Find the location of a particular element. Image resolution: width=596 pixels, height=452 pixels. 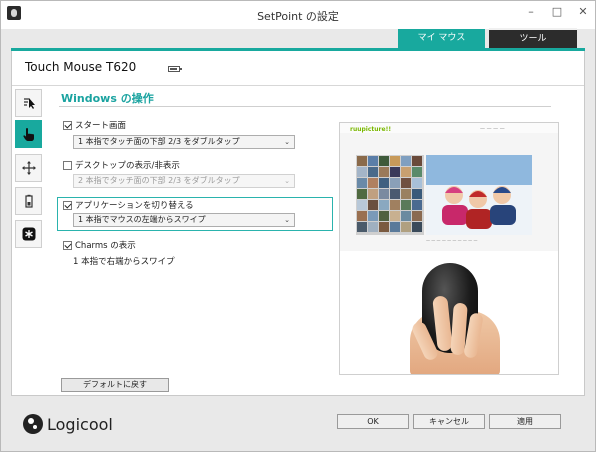

start-screen-select-value: 1 本指でタッチ面の下部 2/3 をダブルタップ is located at coordinates (159, 141).